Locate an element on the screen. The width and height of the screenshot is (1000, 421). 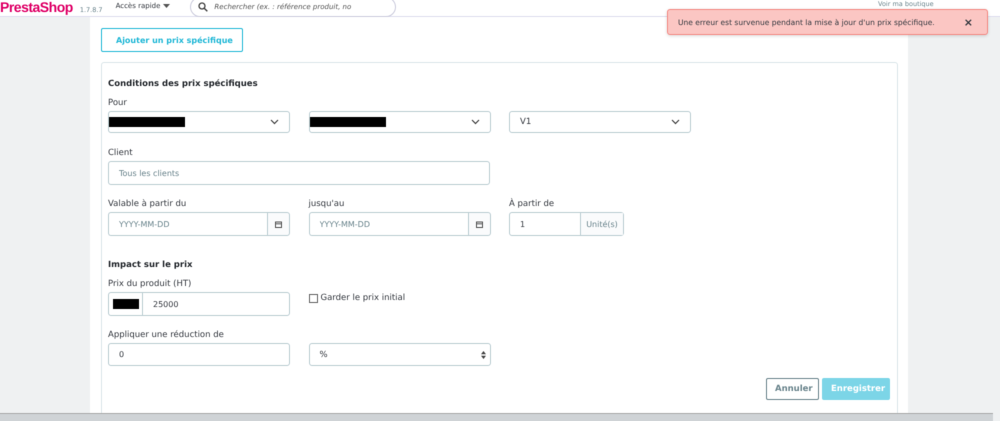
field-label: Pour is located at coordinates (118, 103).